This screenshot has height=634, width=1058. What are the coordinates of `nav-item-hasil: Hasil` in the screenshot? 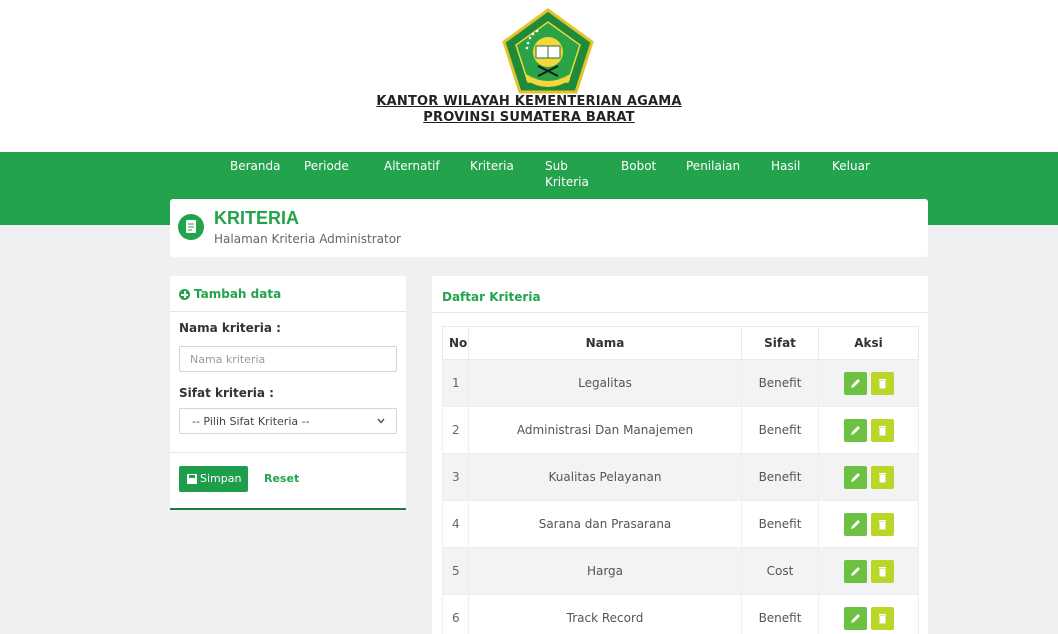 It's located at (785, 166).